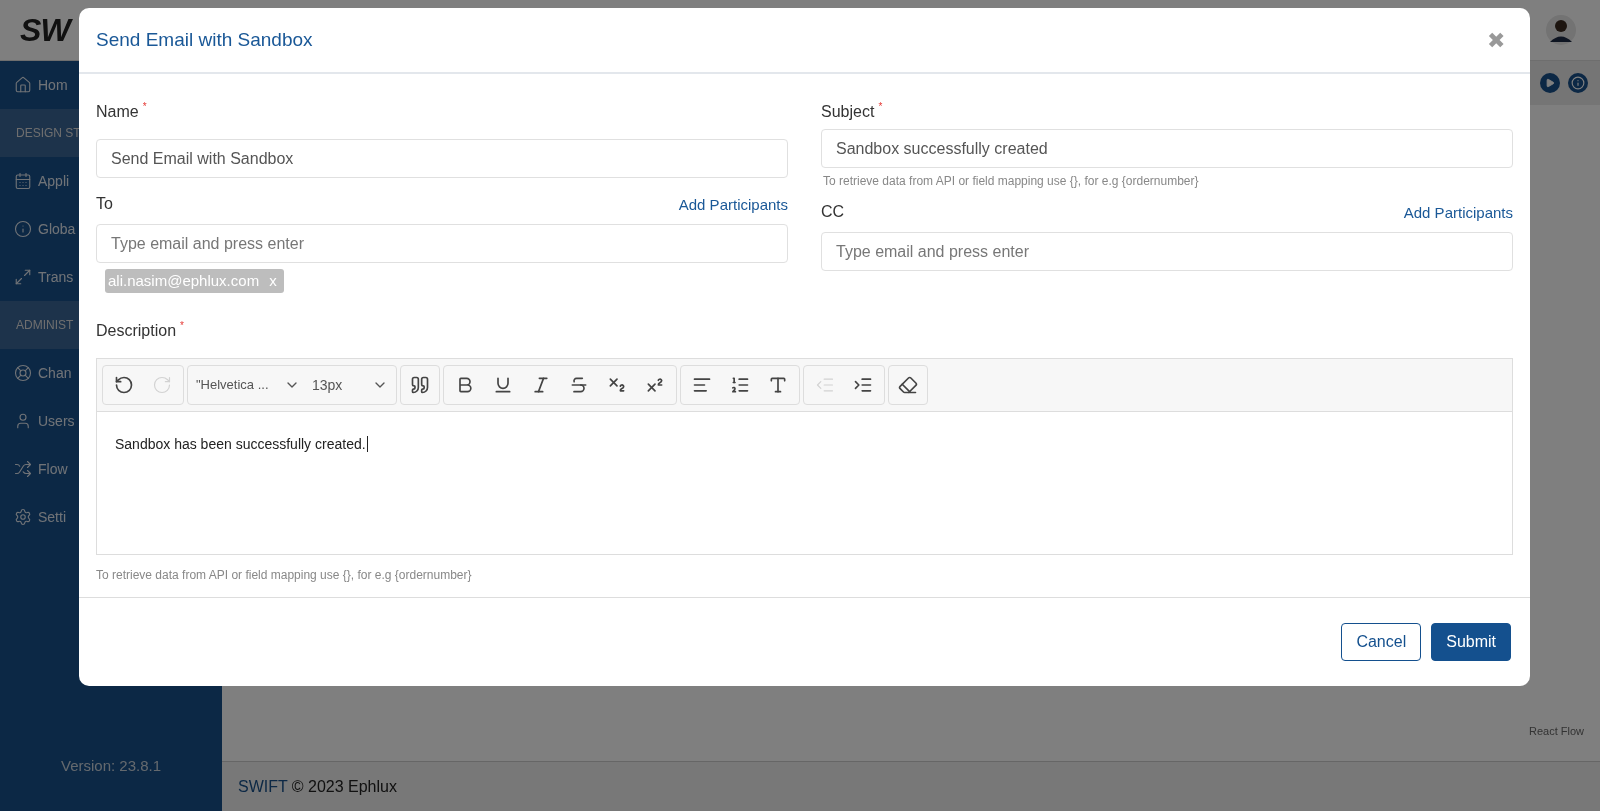  Describe the element at coordinates (56, 421) in the screenshot. I see `sidebar-item: Users` at that location.